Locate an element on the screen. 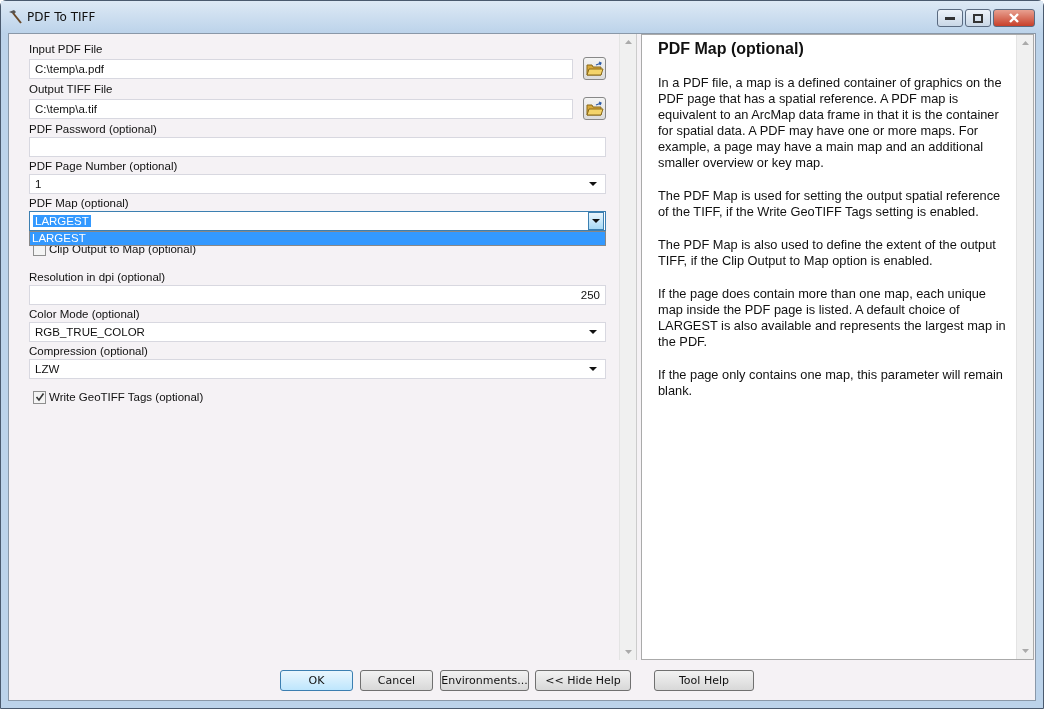  field-label: Compression (optional) is located at coordinates (89, 352).